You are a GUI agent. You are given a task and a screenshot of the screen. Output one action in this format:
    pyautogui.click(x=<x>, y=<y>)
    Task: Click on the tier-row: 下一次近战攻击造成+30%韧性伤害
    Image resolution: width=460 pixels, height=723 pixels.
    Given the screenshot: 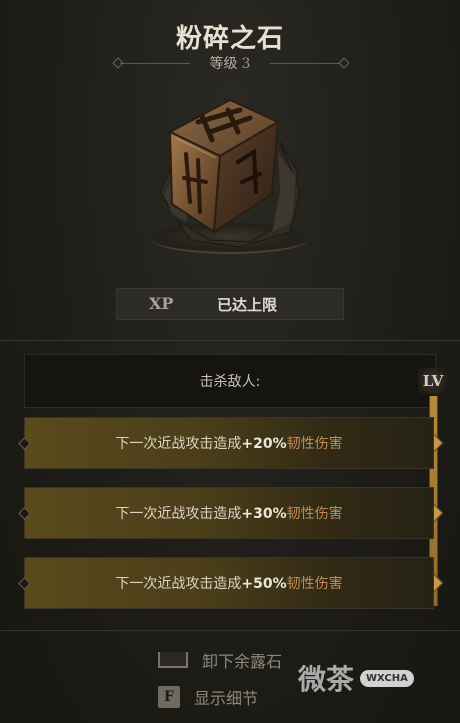 What is the action you would take?
    pyautogui.click(x=226, y=513)
    